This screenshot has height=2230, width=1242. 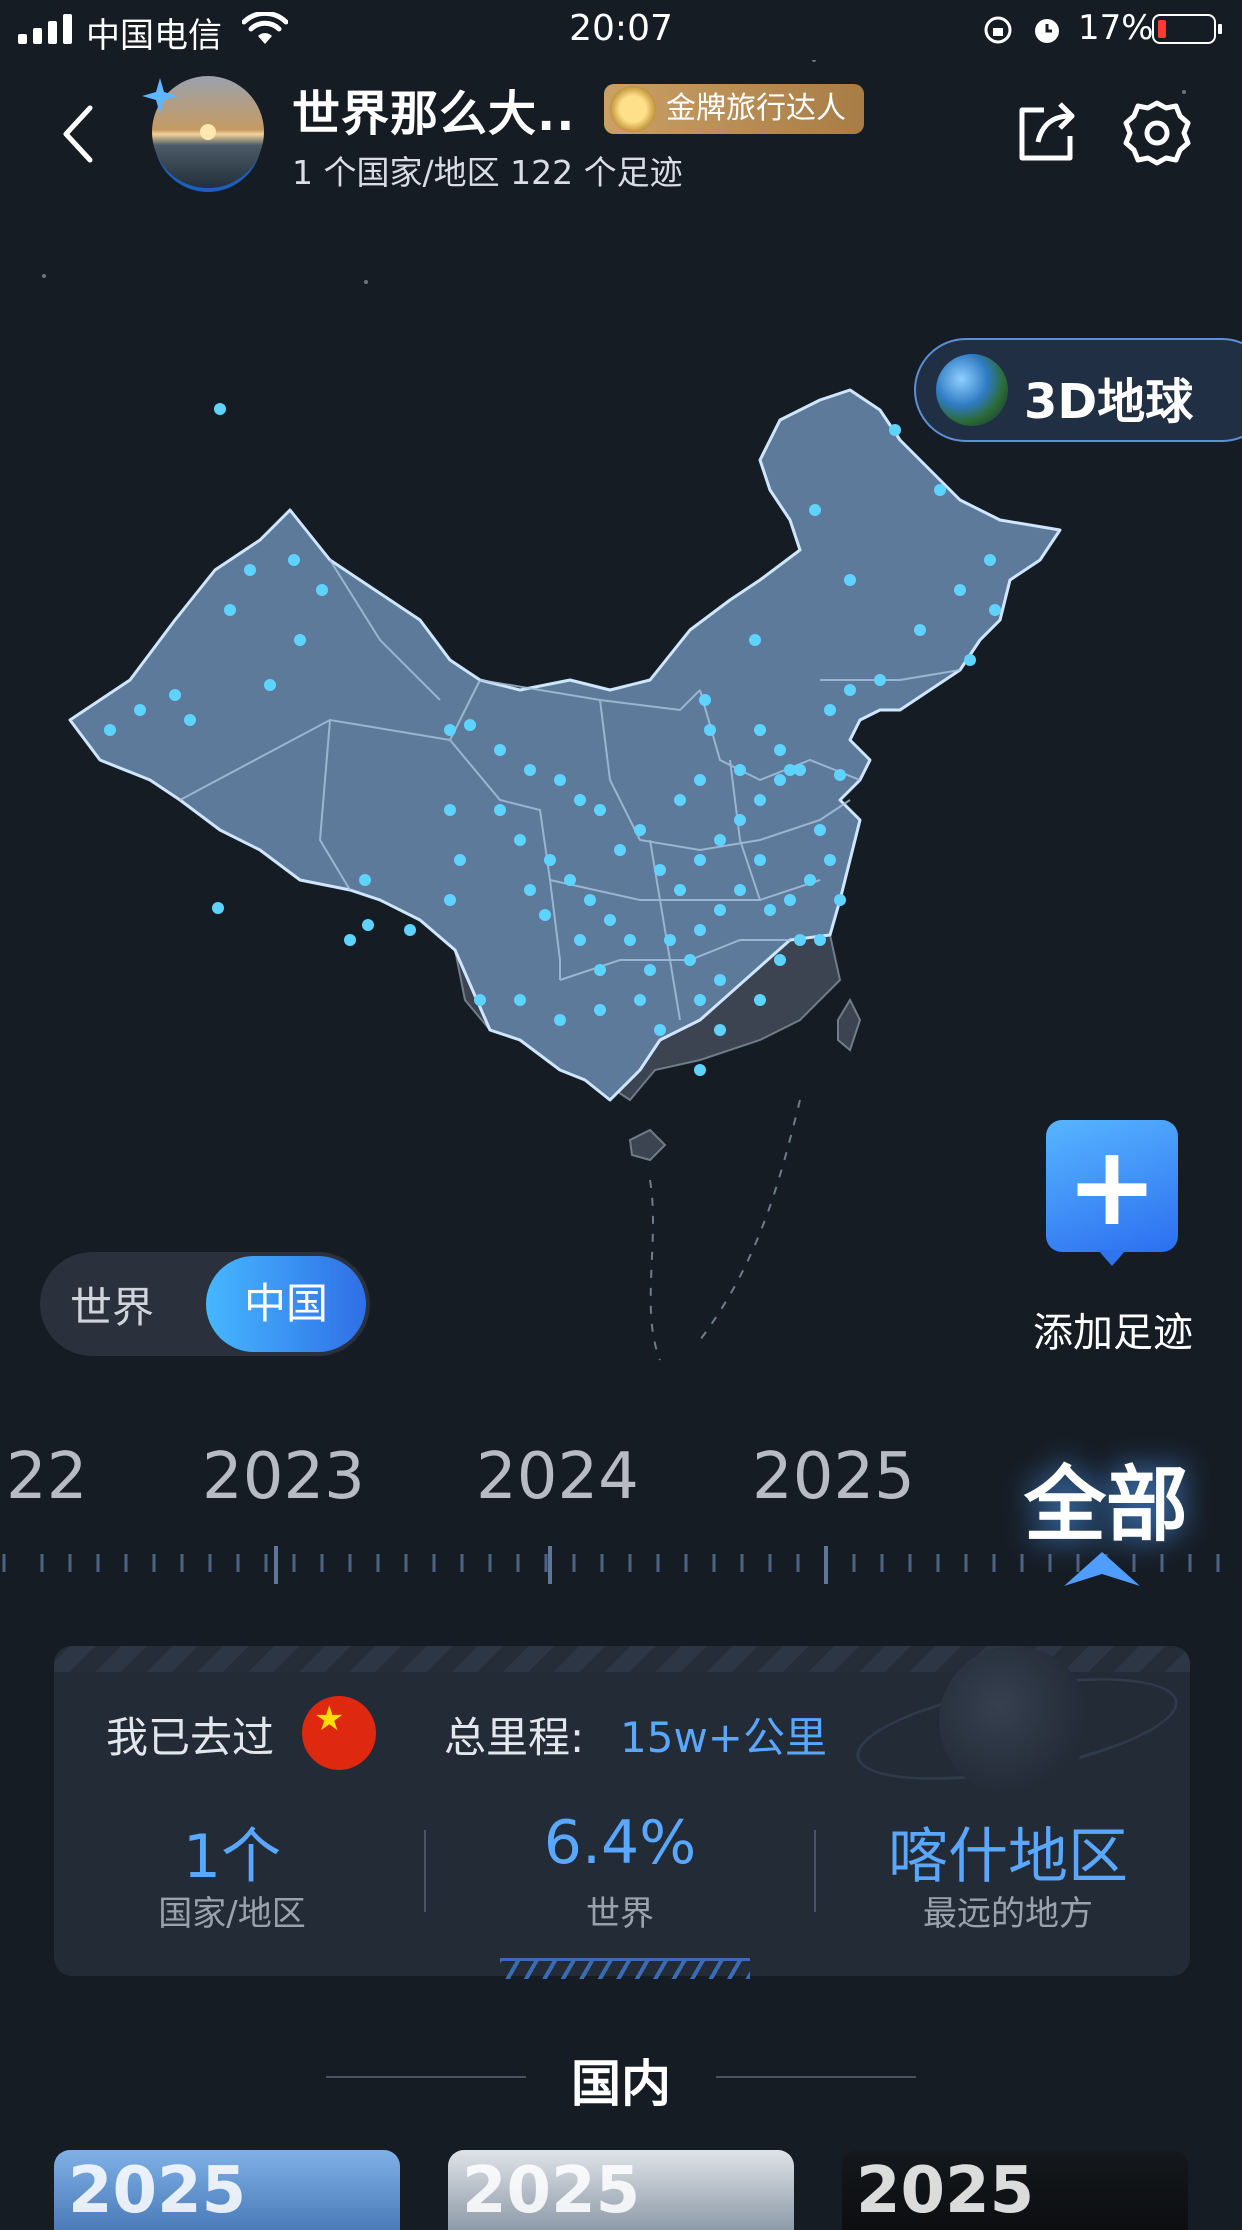 I want to click on 3d-globe-label: 3D地球, so click(x=1109, y=402).